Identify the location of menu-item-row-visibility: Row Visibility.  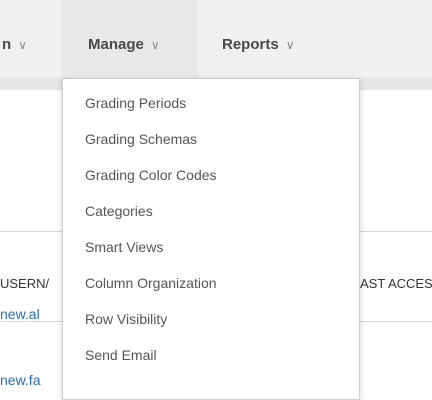
(126, 319).